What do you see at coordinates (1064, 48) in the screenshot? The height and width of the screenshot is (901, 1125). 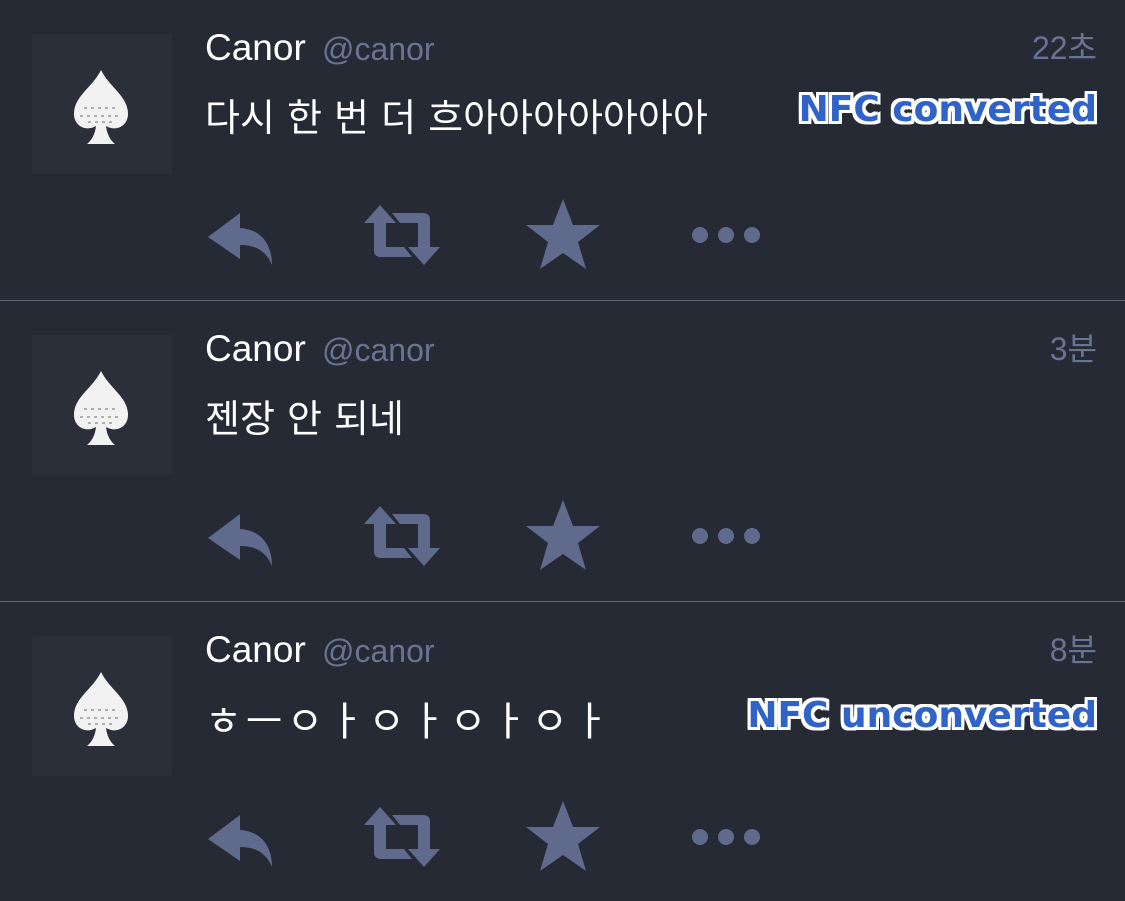 I see `timestamp: 22초` at bounding box center [1064, 48].